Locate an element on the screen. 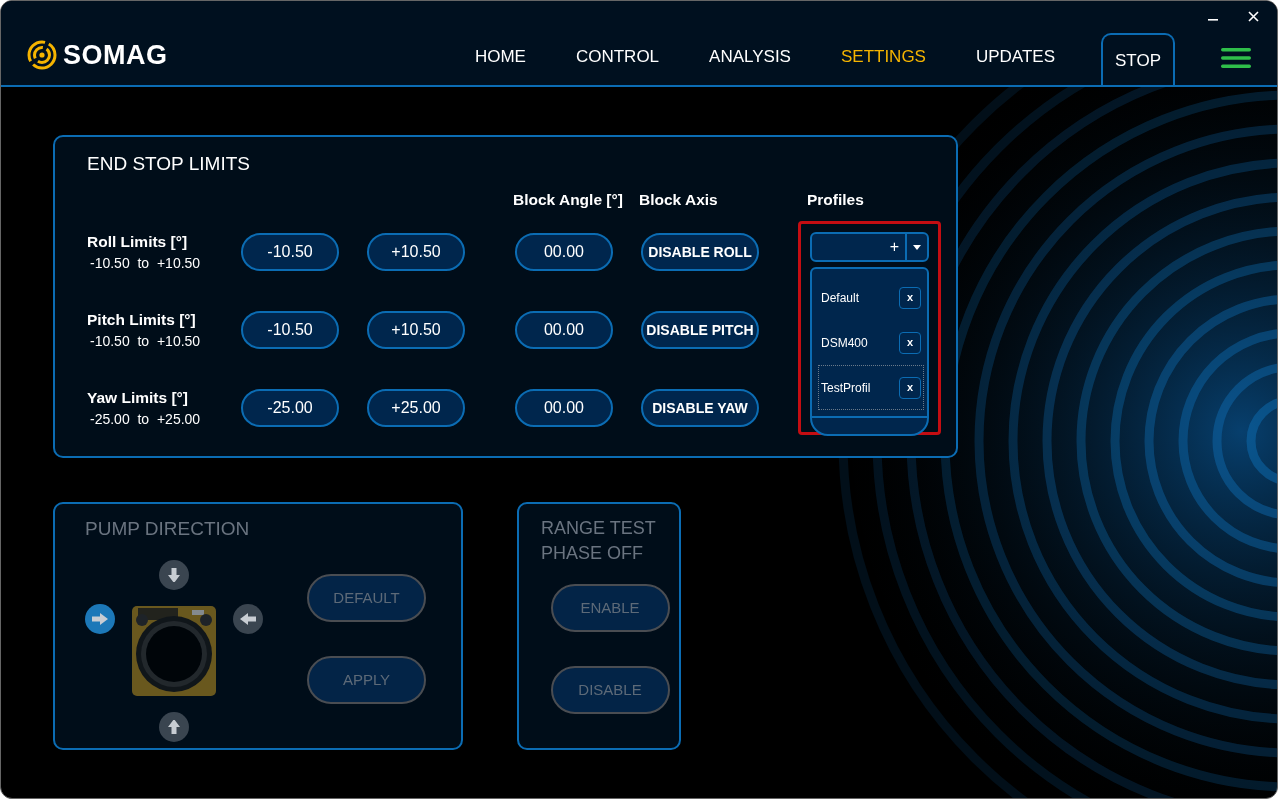 The height and width of the screenshot is (800, 1279). nav-tab: CONTROL is located at coordinates (617, 58).